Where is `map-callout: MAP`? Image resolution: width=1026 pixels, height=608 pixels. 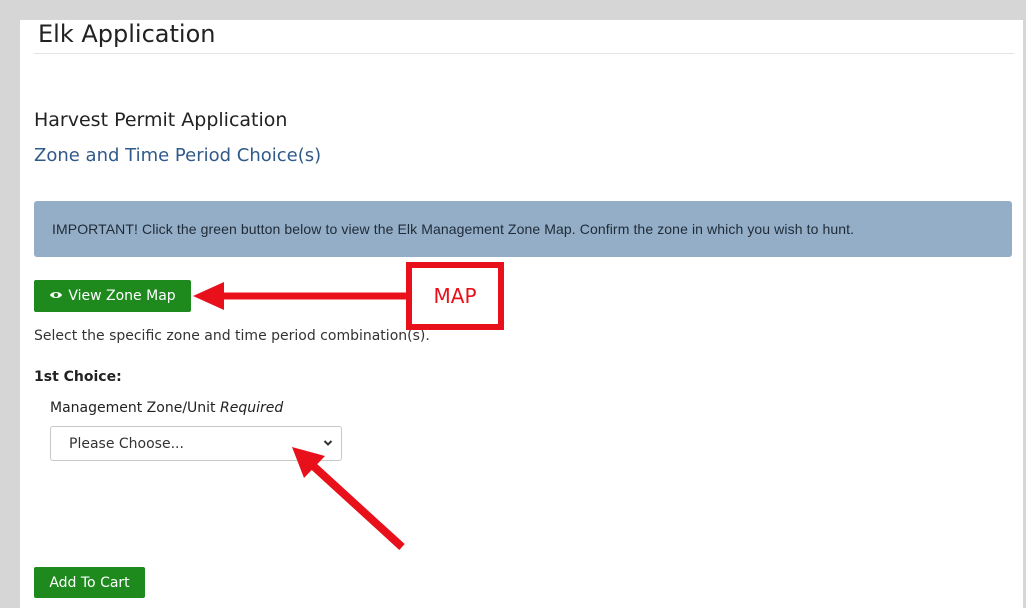 map-callout: MAP is located at coordinates (455, 296).